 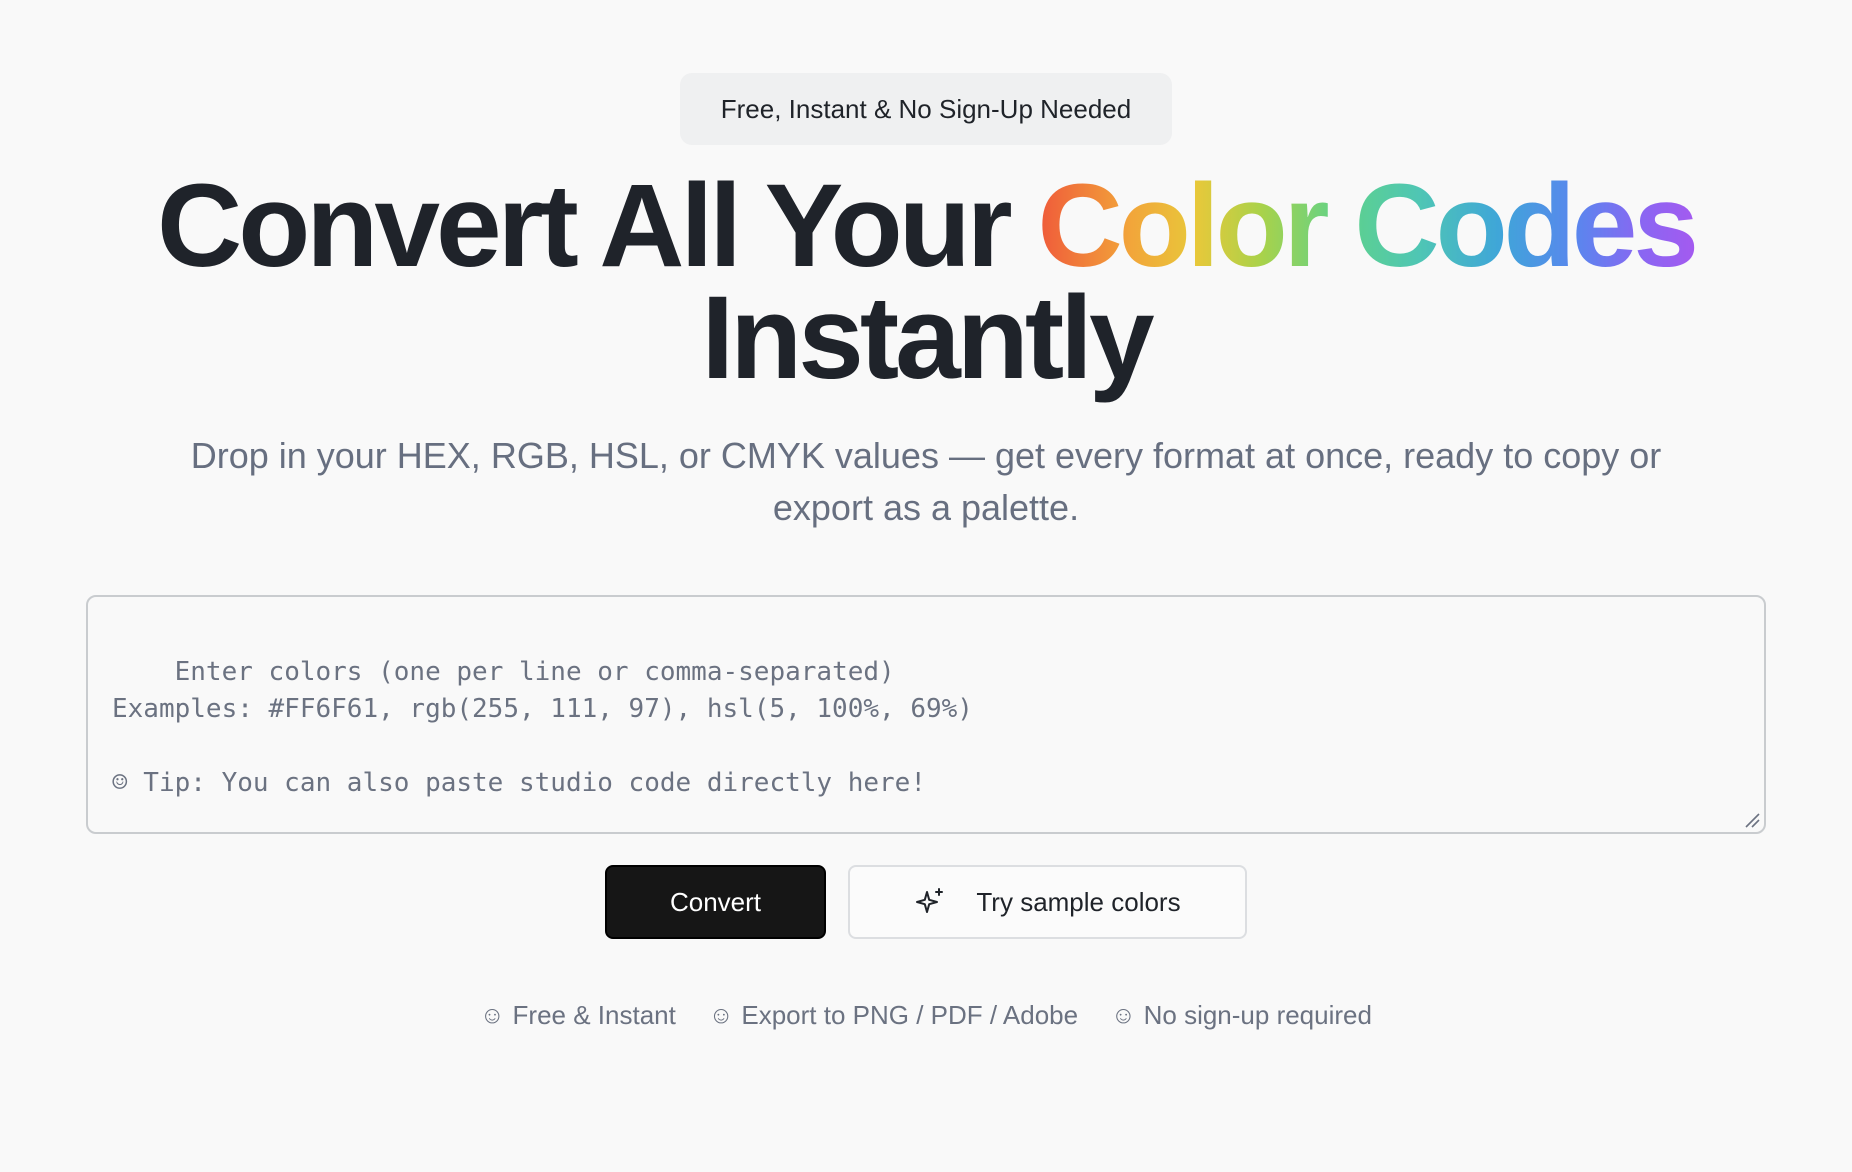 I want to click on feature-label: Export to PNG / PDF / Adobe, so click(x=910, y=1015).